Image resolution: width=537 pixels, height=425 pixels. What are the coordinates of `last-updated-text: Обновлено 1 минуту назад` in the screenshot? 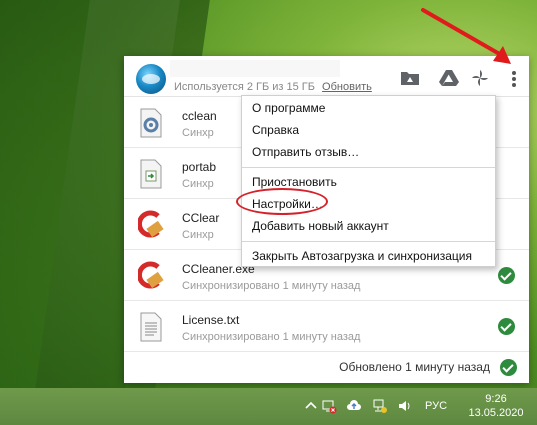 It's located at (414, 367).